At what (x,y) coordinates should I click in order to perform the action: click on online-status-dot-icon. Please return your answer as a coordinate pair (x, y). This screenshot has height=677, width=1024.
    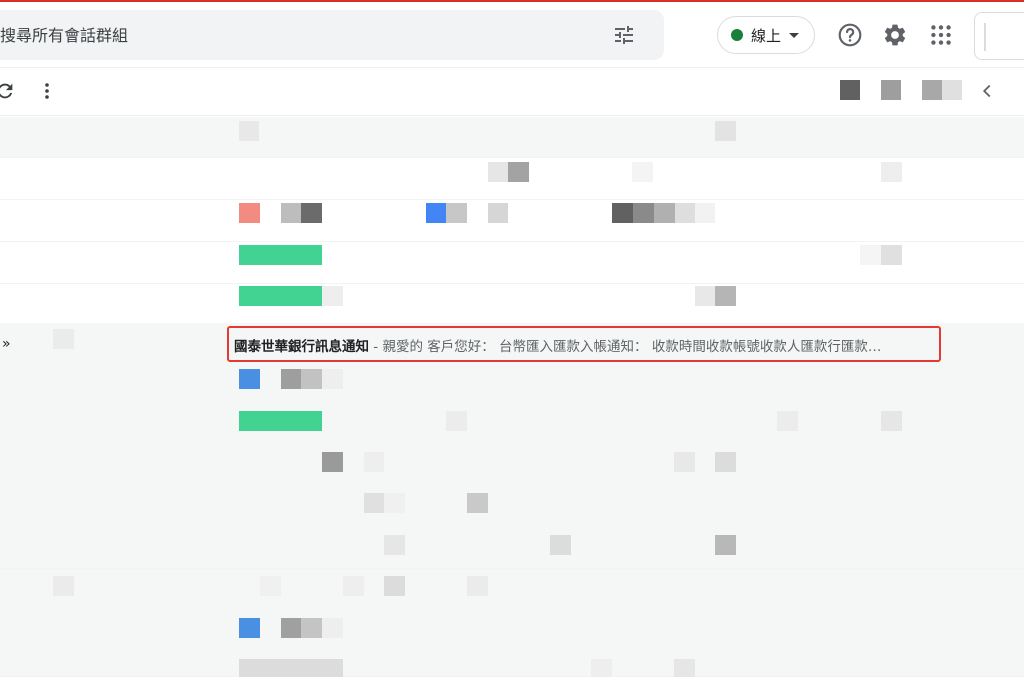
    Looking at the image, I should click on (737, 35).